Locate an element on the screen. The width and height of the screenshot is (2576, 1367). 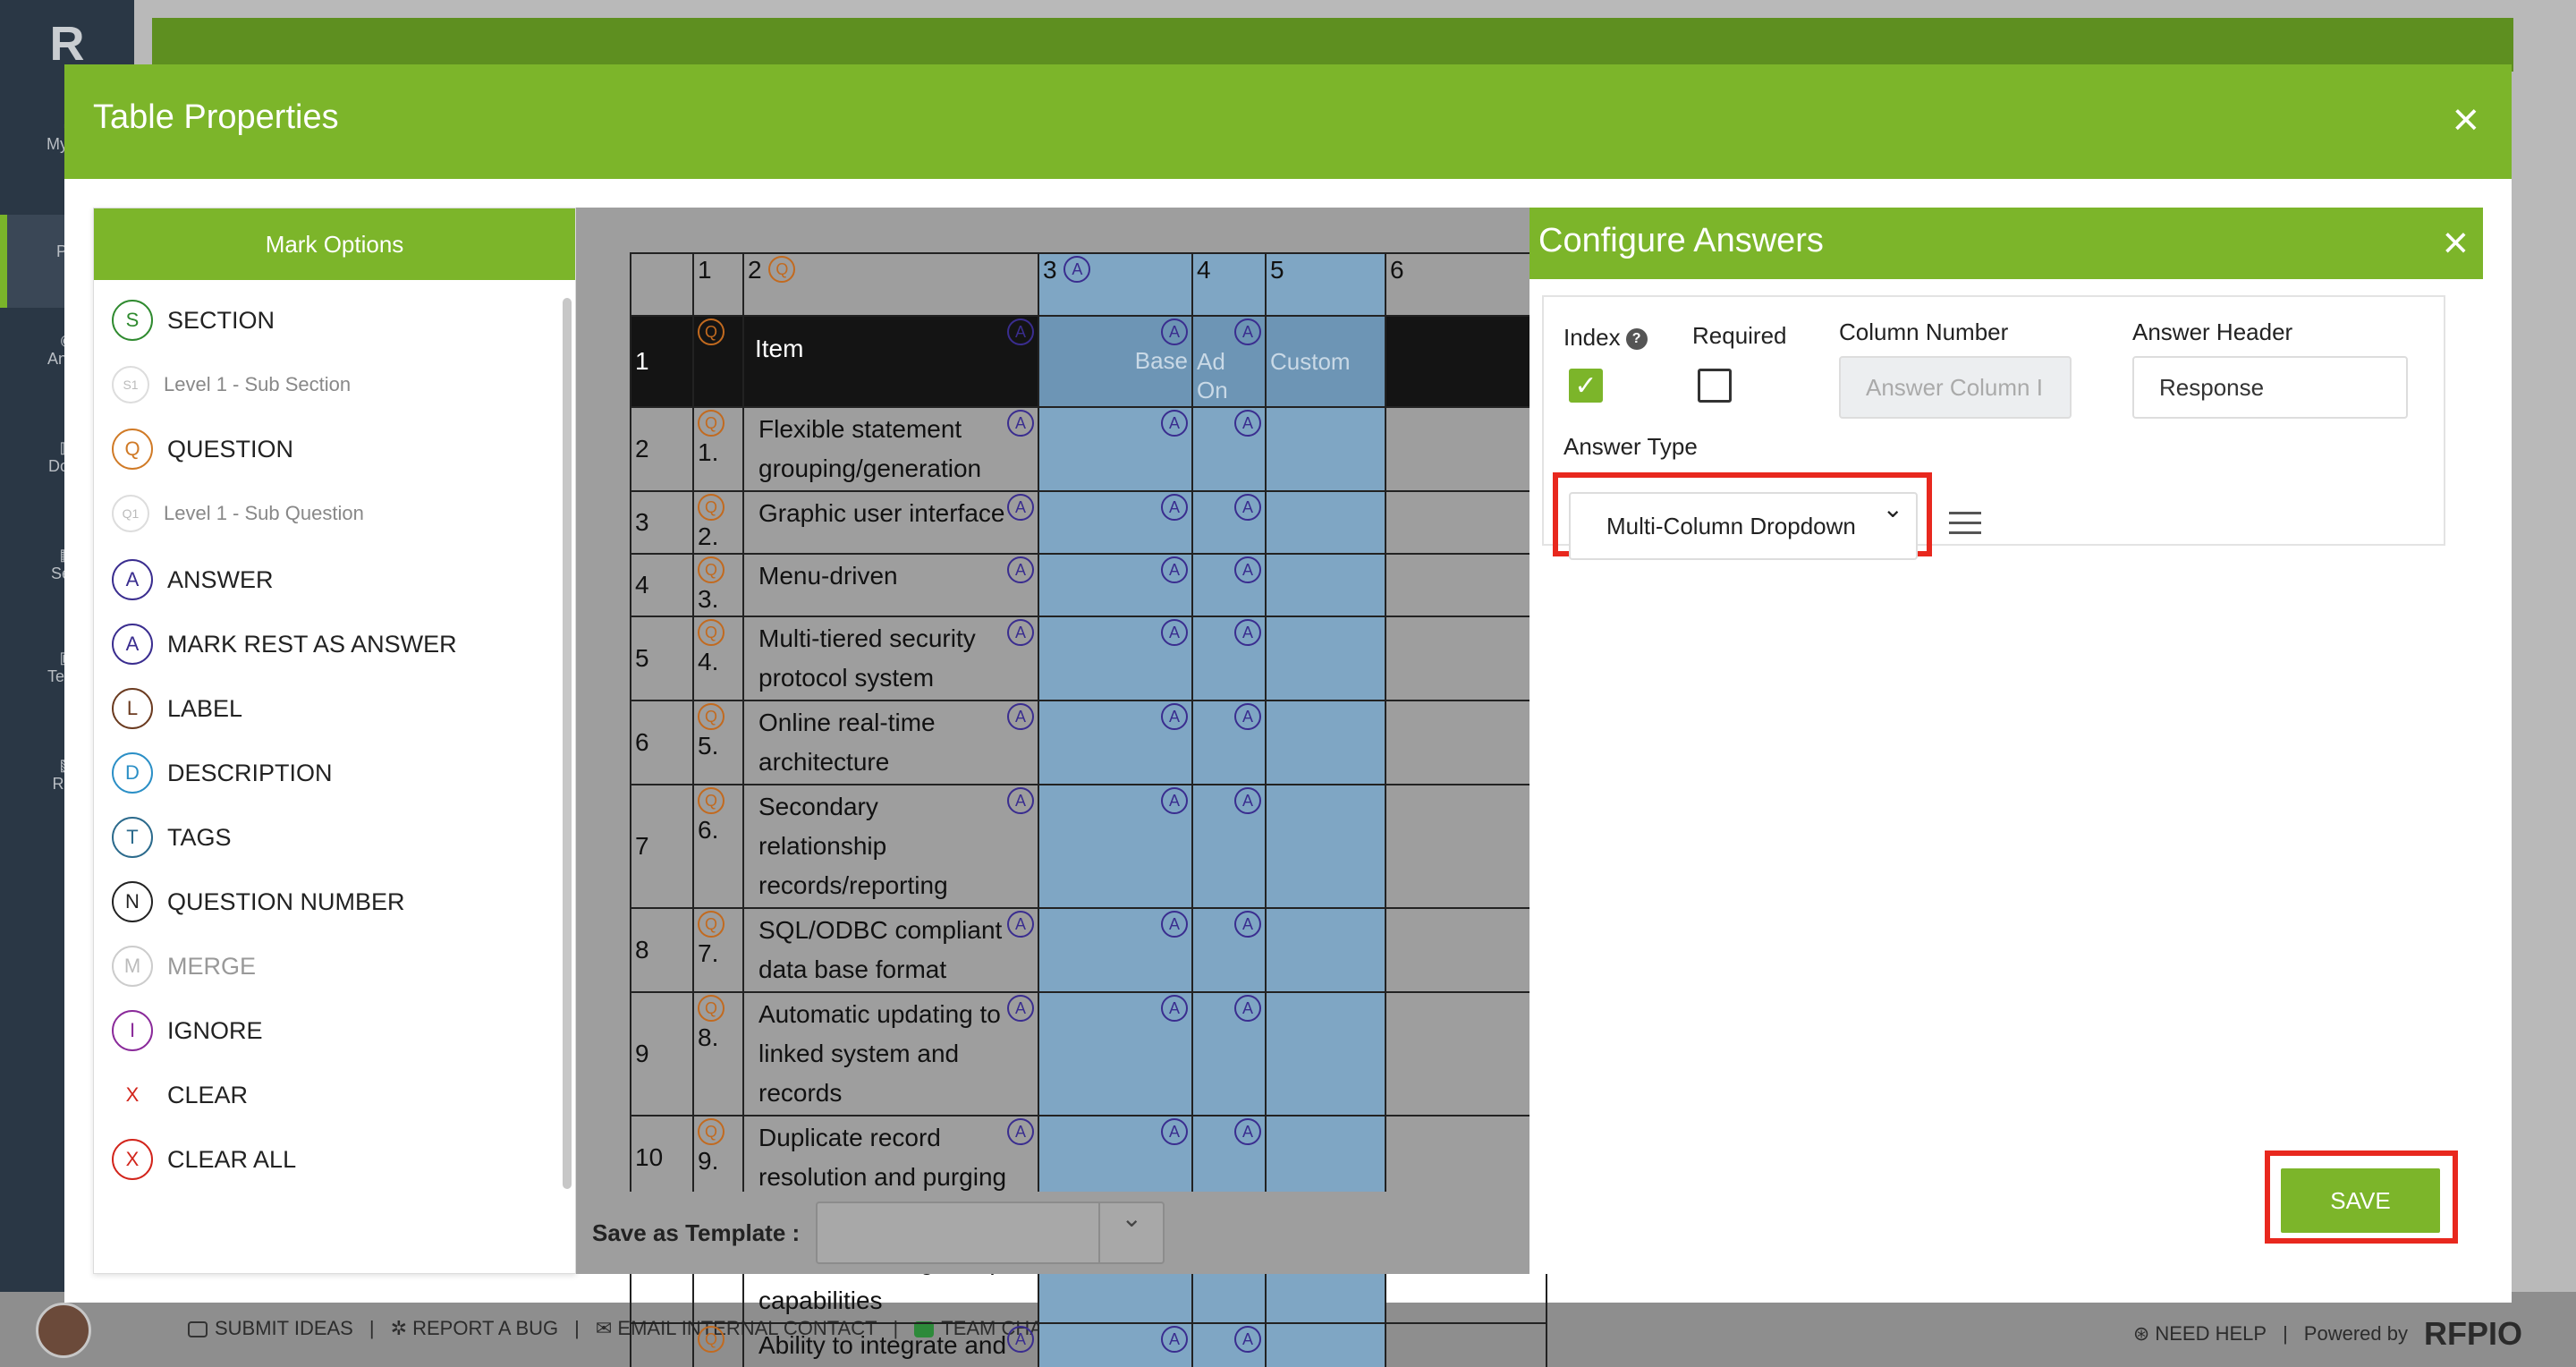
save-button: SAVE is located at coordinates (2360, 1200).